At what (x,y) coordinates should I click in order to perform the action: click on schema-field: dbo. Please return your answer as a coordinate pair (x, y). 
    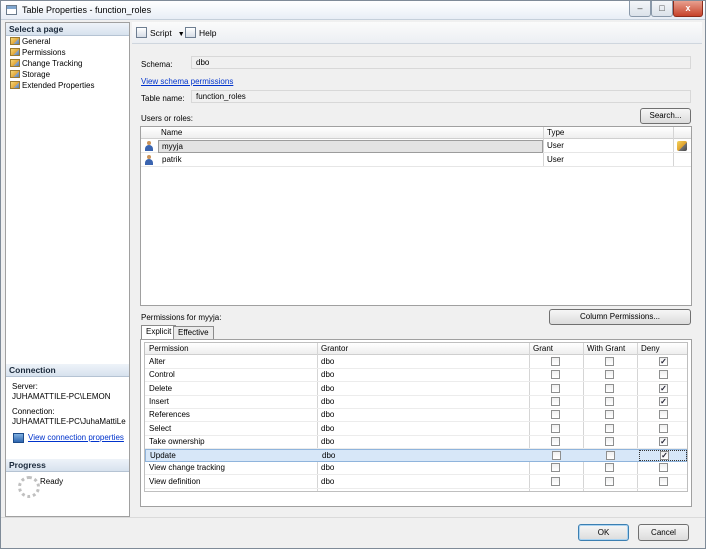
    Looking at the image, I should click on (441, 62).